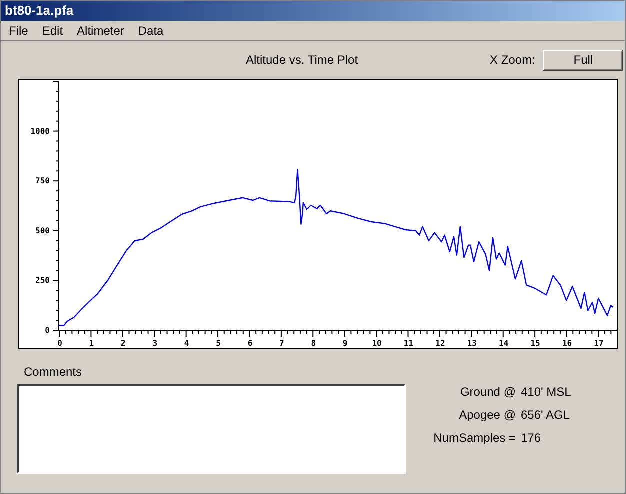  Describe the element at coordinates (43, 281) in the screenshot. I see `y-tick-label: 250` at that location.